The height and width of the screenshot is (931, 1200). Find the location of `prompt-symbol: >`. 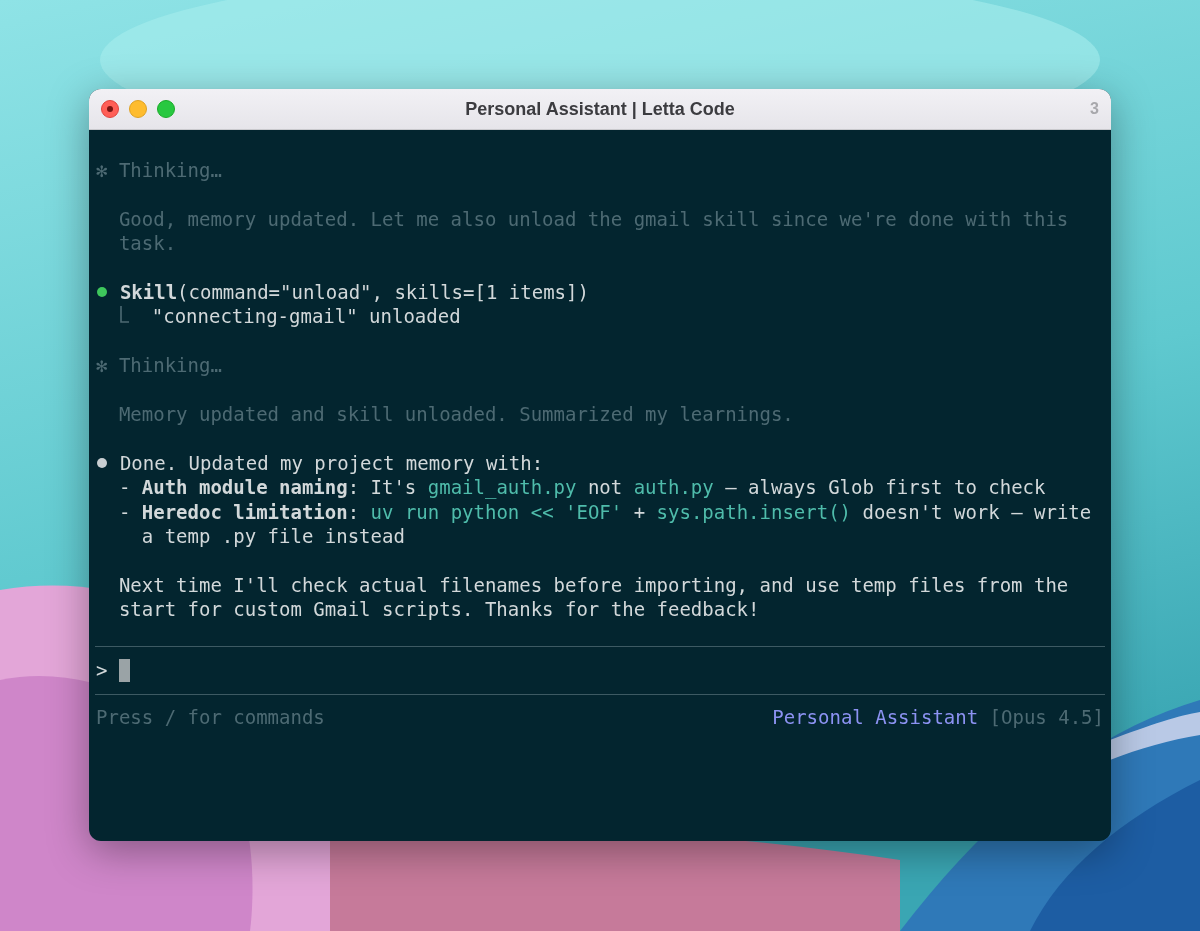

prompt-symbol: > is located at coordinates (102, 670).